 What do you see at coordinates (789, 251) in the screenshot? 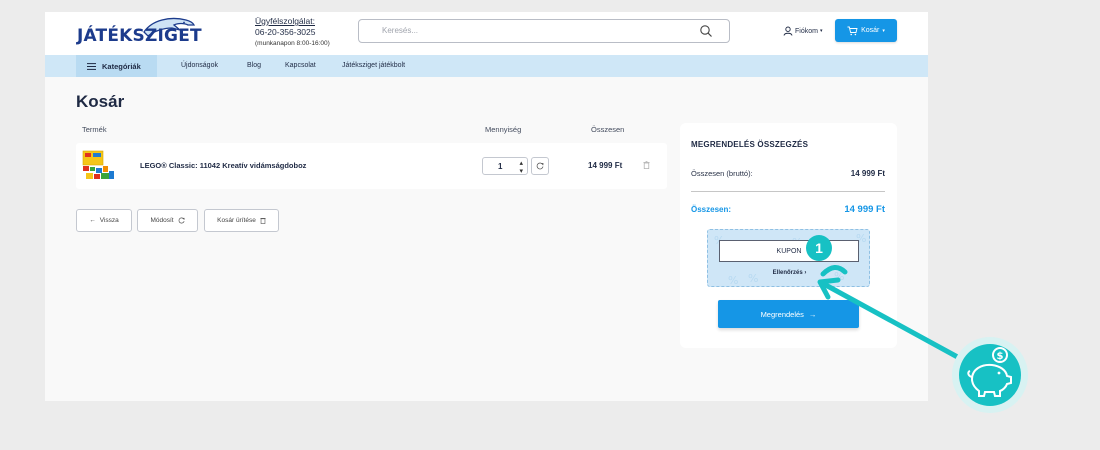
I see `coupon-code-input: KUPON` at bounding box center [789, 251].